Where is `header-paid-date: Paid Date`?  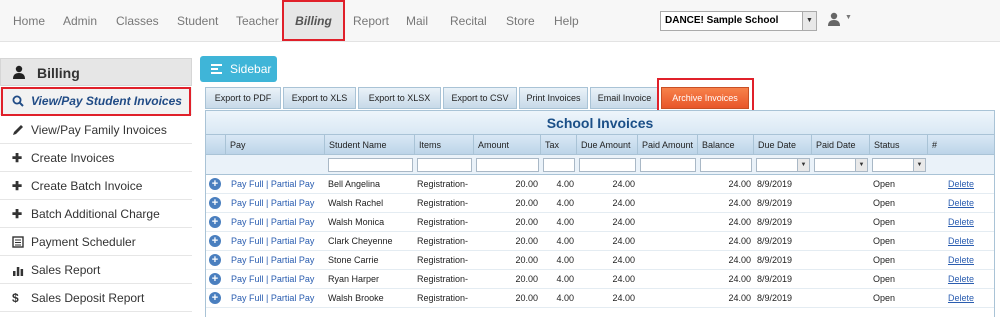 header-paid-date: Paid Date is located at coordinates (841, 145).